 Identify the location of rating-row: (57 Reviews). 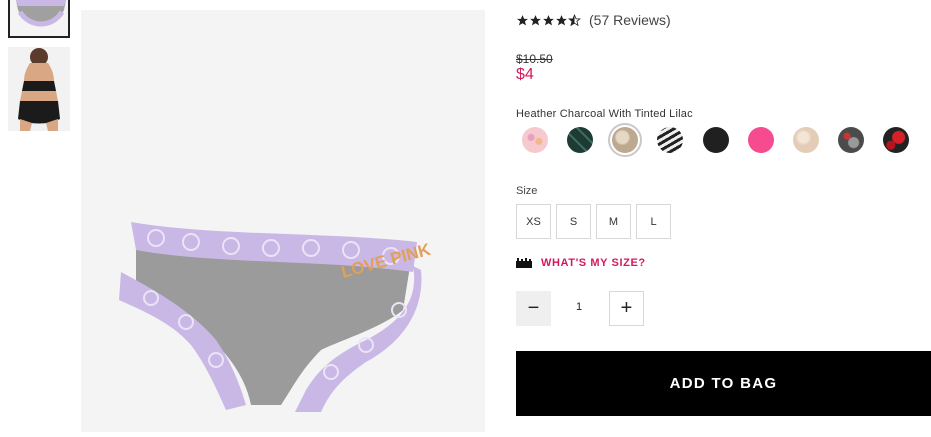
(593, 20).